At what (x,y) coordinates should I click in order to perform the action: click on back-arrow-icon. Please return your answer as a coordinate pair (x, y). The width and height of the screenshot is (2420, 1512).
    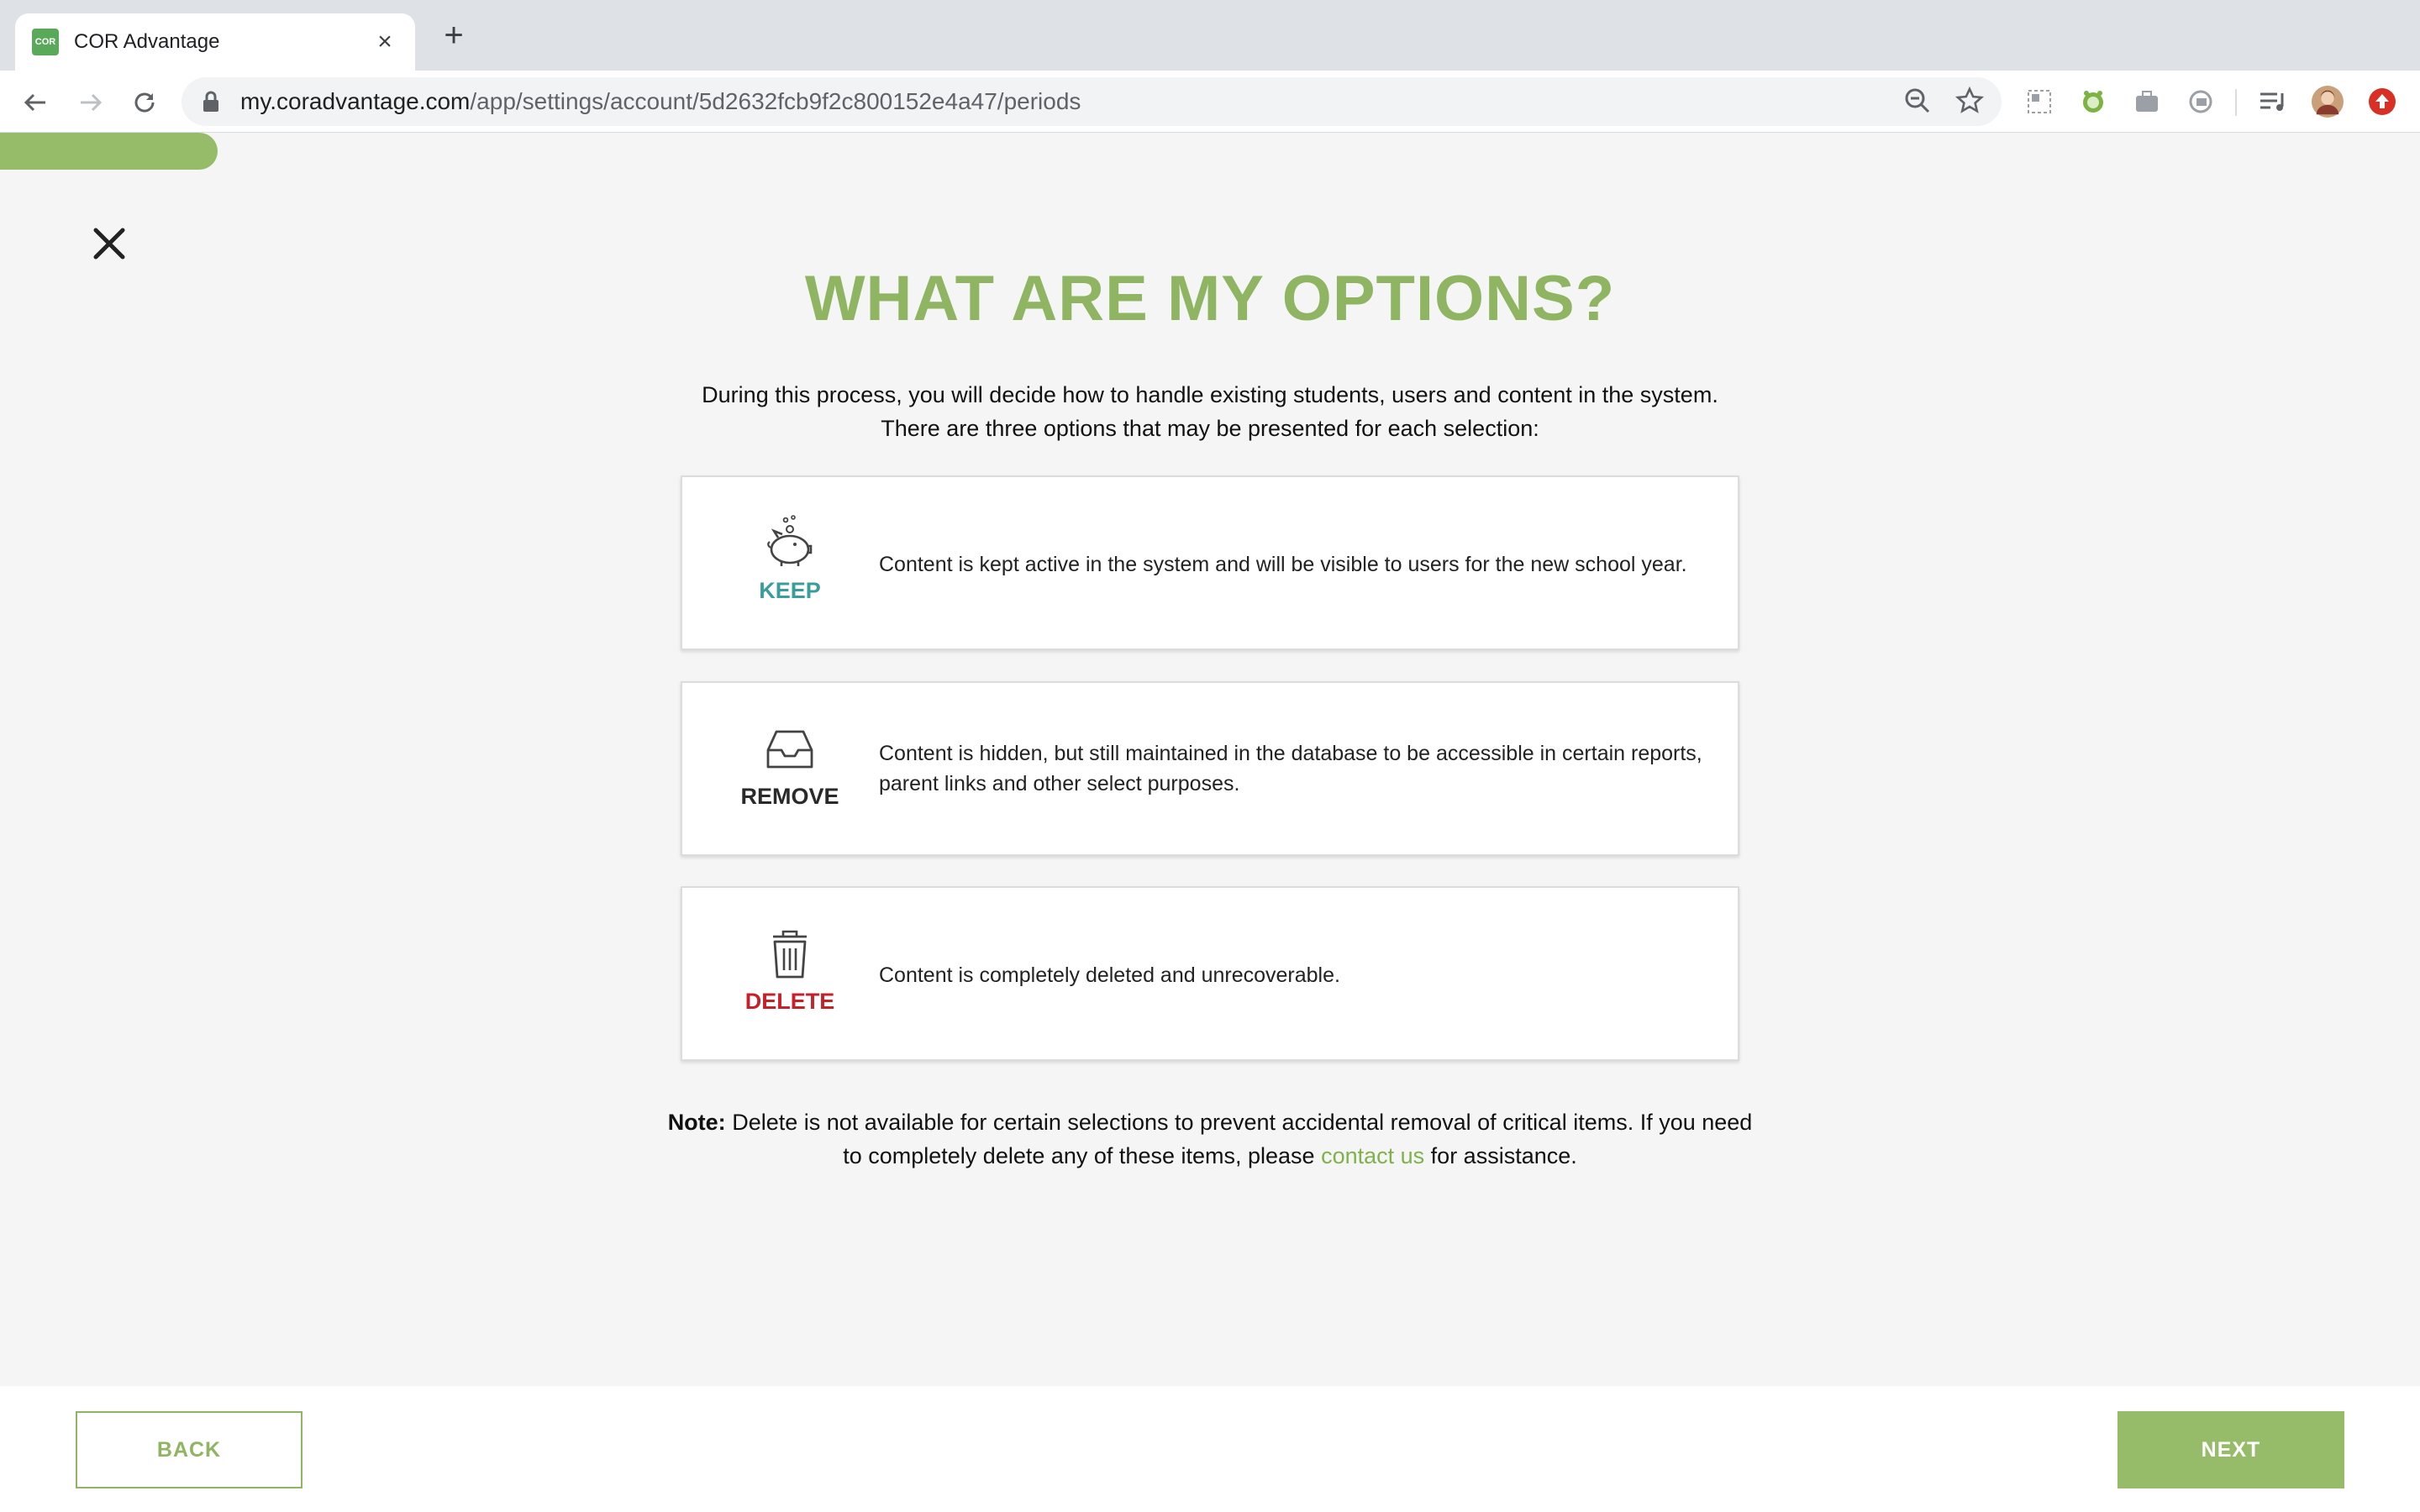
    Looking at the image, I should click on (35, 102).